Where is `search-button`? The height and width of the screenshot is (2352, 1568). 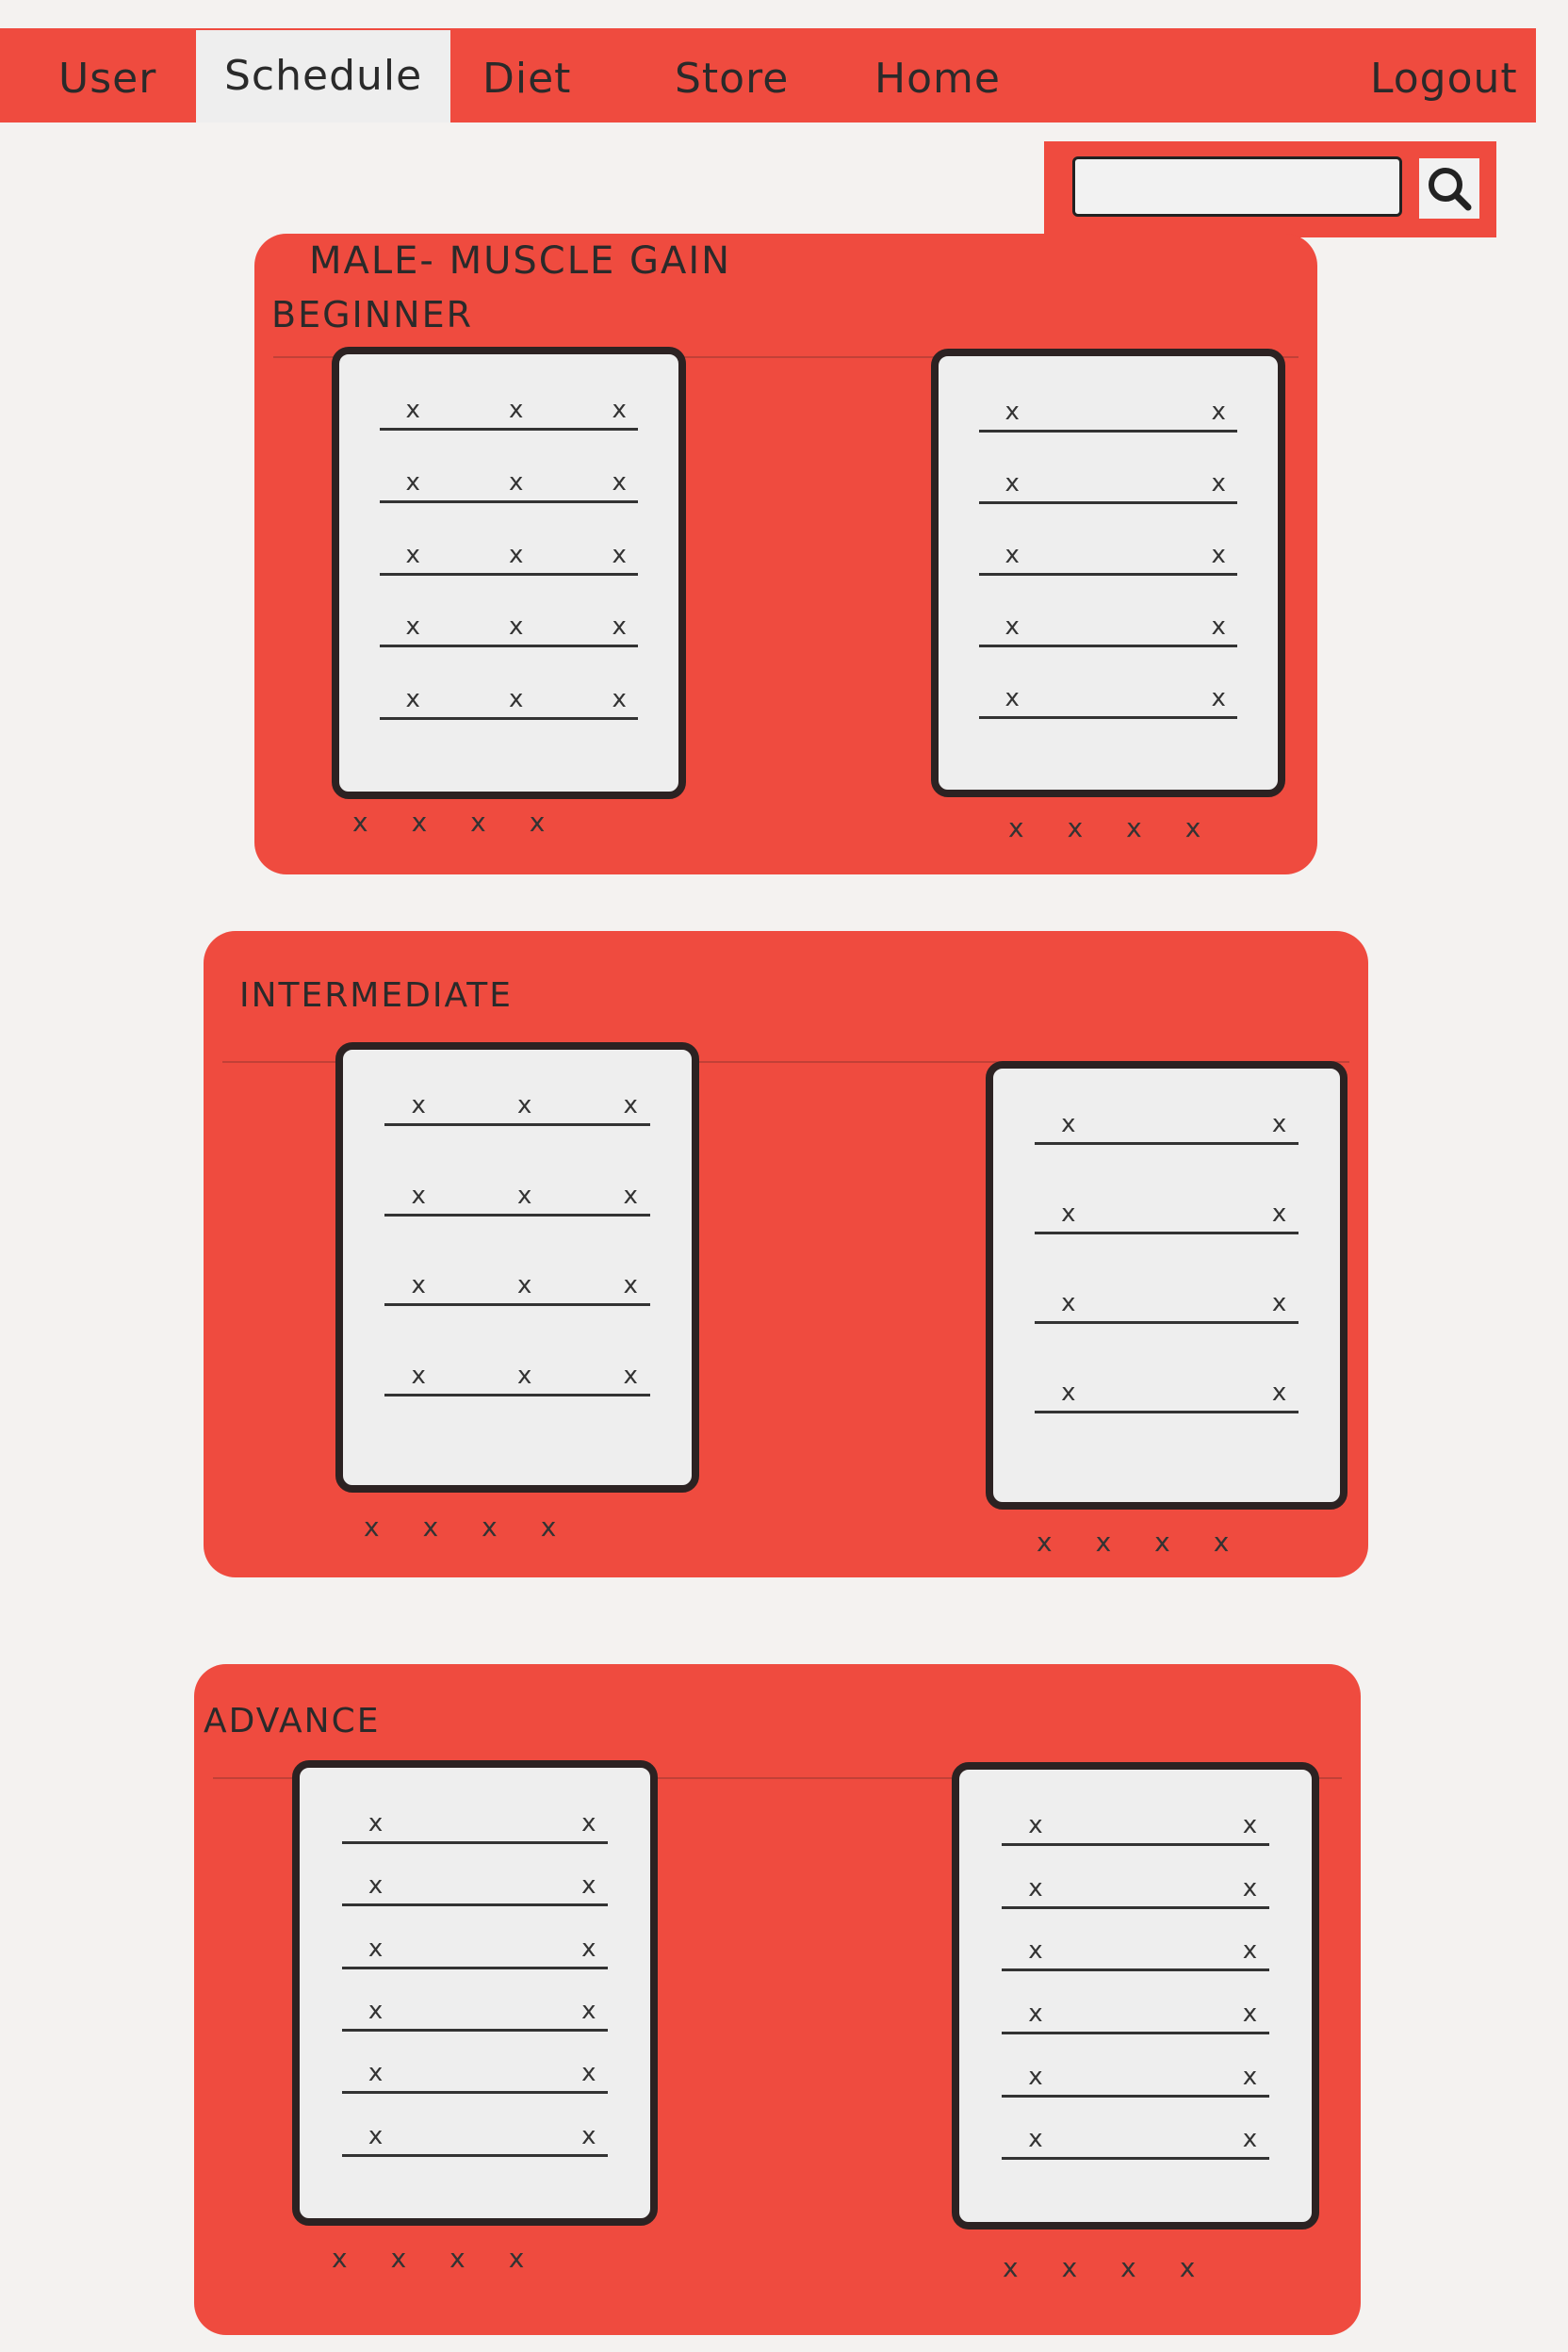
search-button is located at coordinates (1449, 189).